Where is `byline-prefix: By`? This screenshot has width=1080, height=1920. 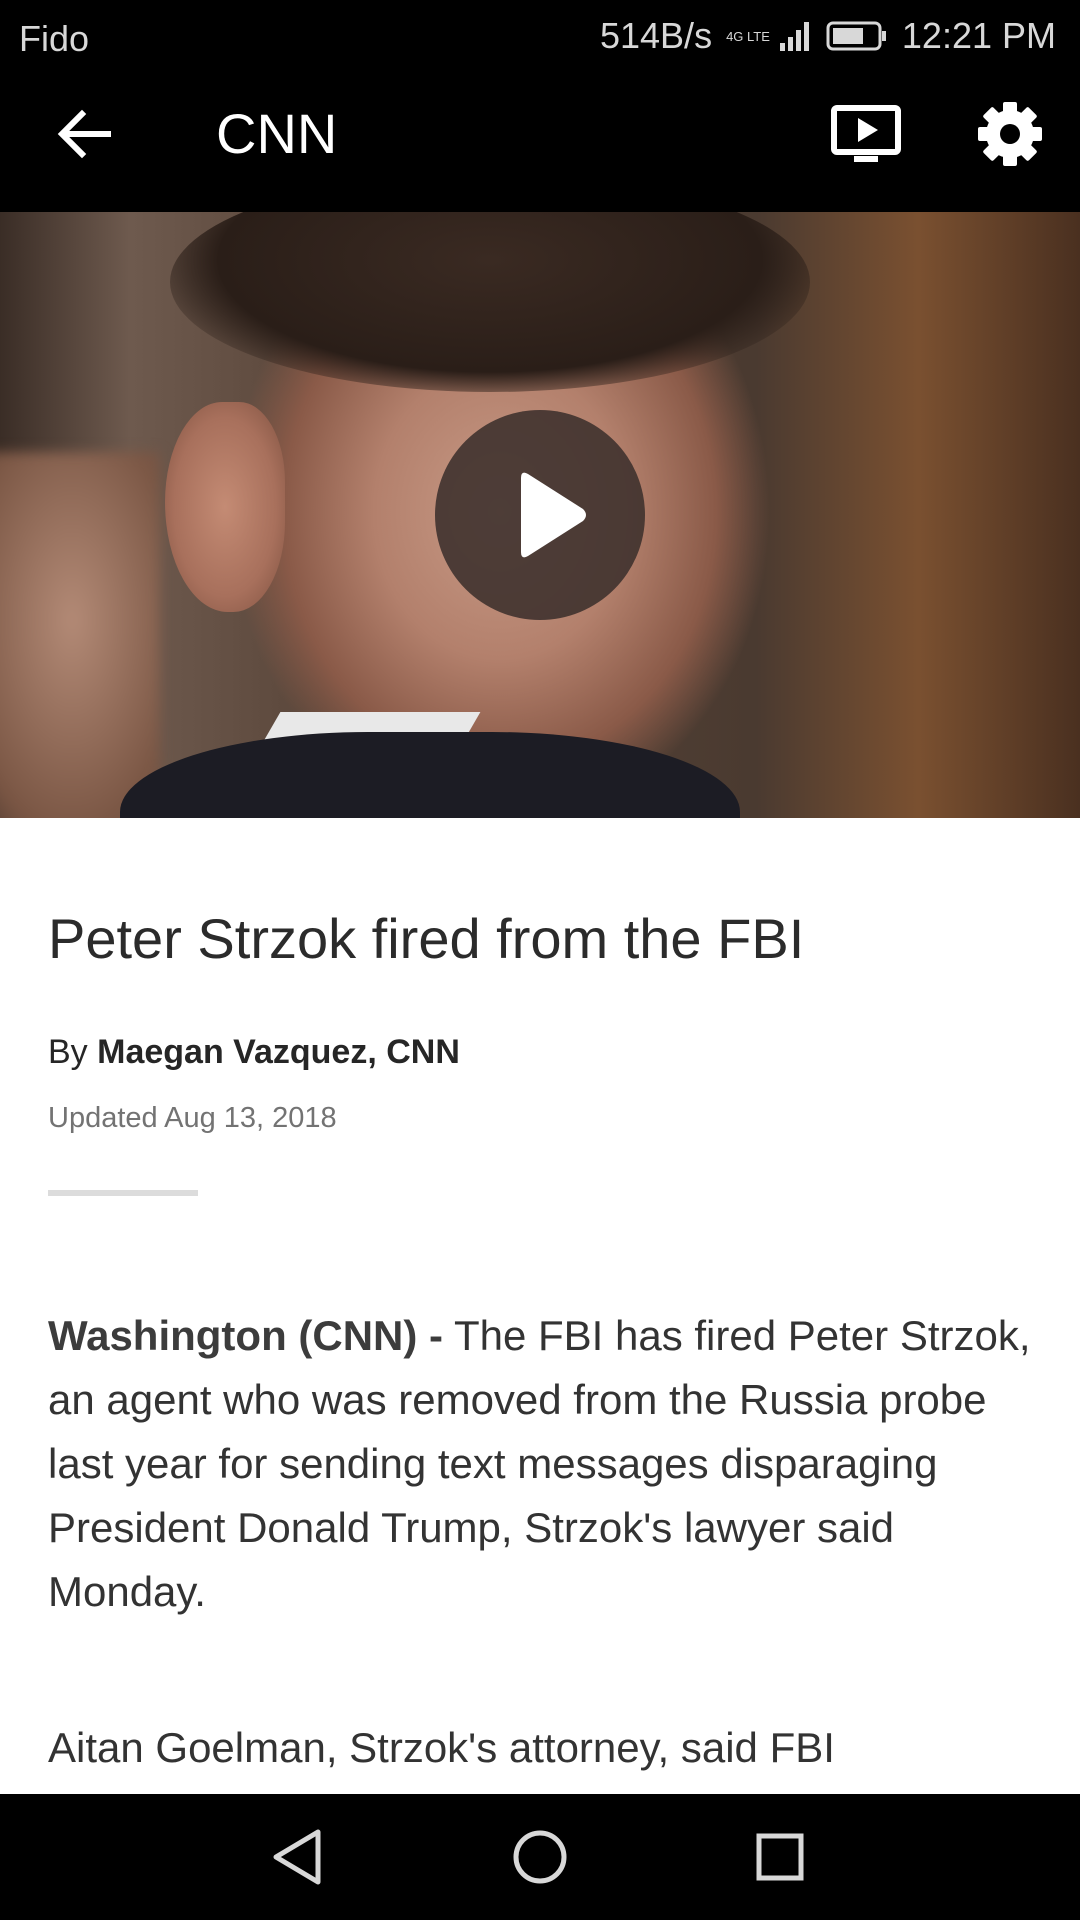
byline-prefix: By is located at coordinates (68, 1052).